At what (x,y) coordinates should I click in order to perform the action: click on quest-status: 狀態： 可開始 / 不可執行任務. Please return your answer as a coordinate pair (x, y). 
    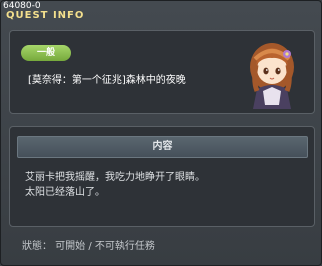
    Looking at the image, I should click on (88, 246).